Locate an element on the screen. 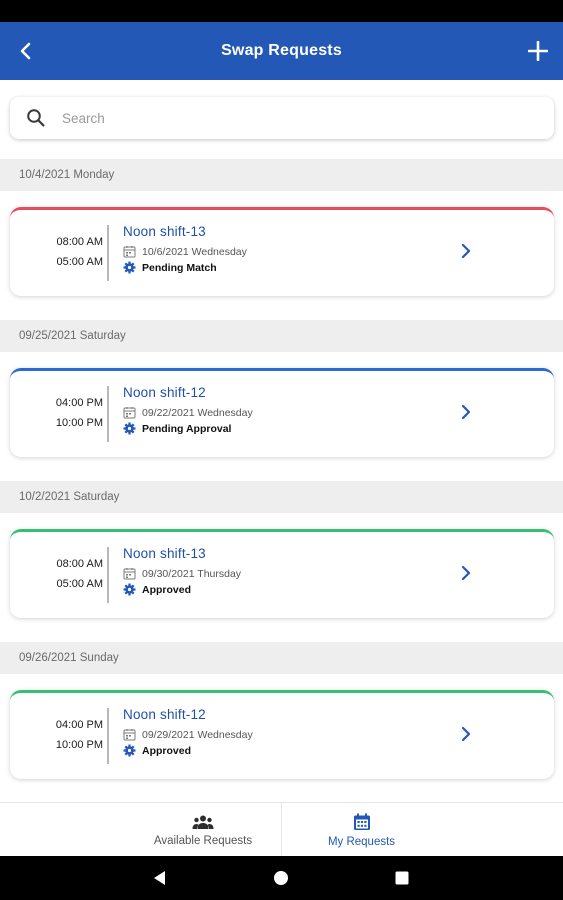 The height and width of the screenshot is (900, 563). search-bar is located at coordinates (282, 118).